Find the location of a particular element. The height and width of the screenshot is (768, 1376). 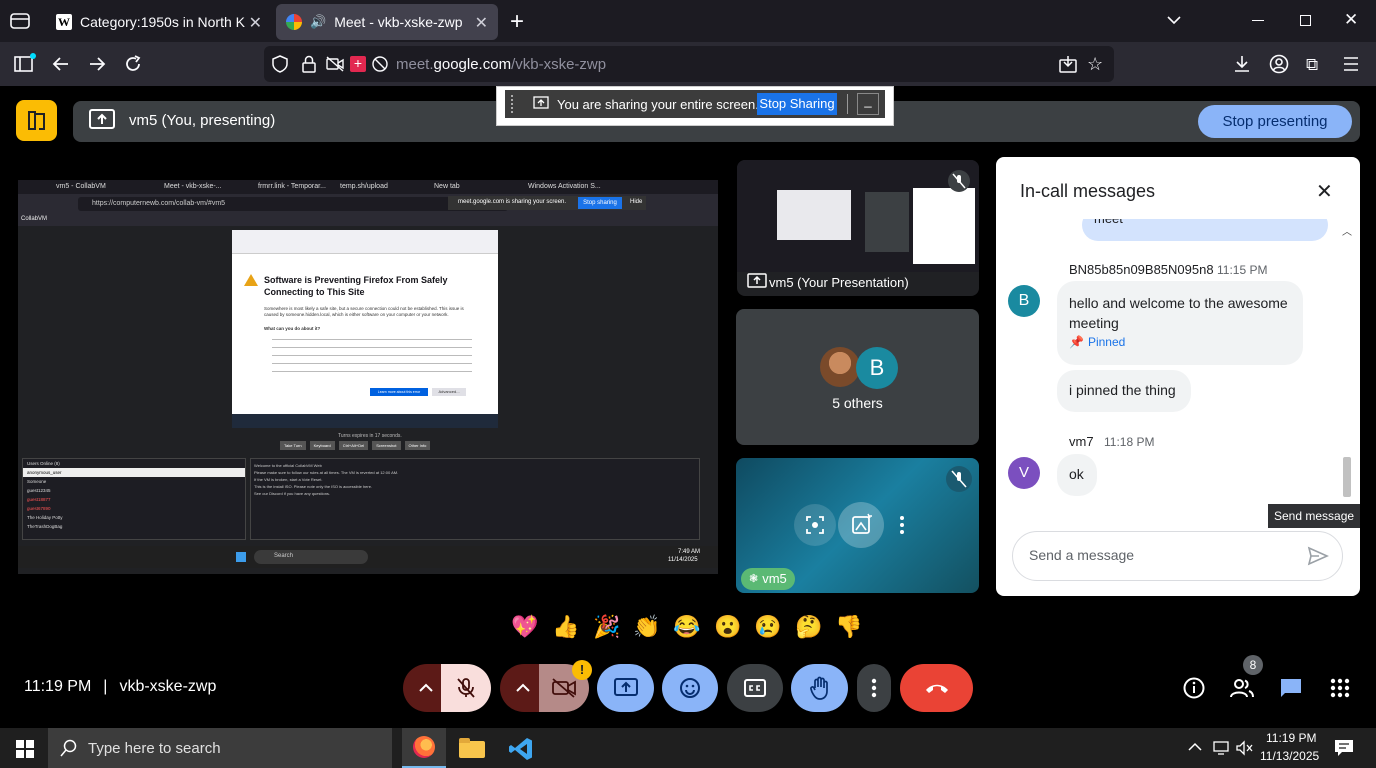

activities-icon is located at coordinates (1340, 688).